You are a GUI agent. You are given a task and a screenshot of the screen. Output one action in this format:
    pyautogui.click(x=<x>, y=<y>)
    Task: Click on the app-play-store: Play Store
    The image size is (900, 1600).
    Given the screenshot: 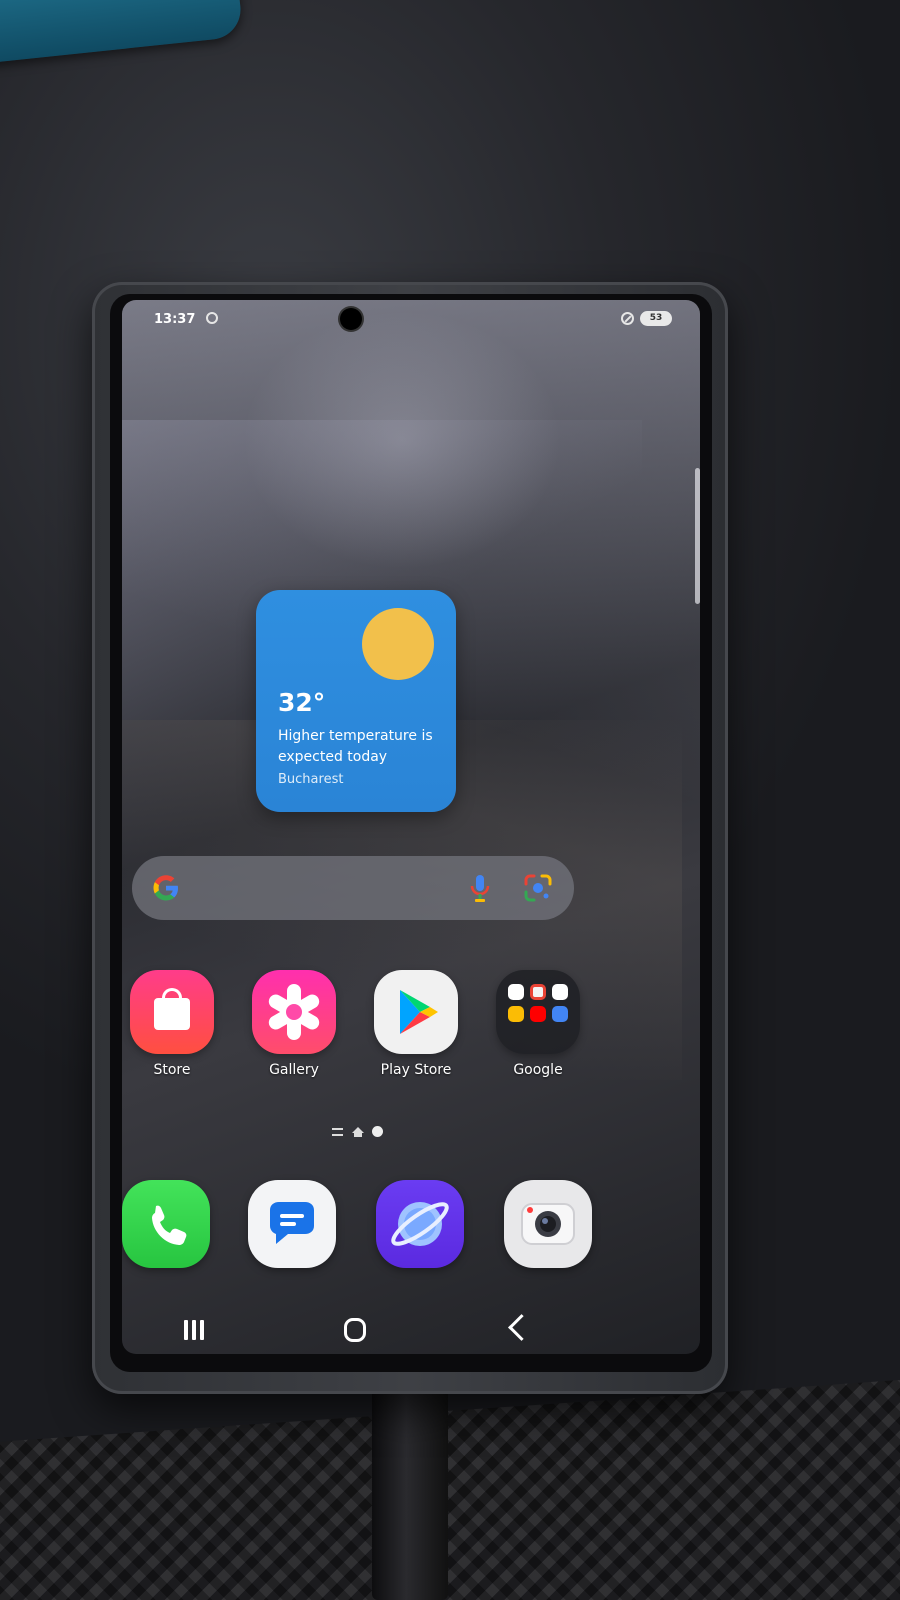 What is the action you would take?
    pyautogui.click(x=416, y=1024)
    